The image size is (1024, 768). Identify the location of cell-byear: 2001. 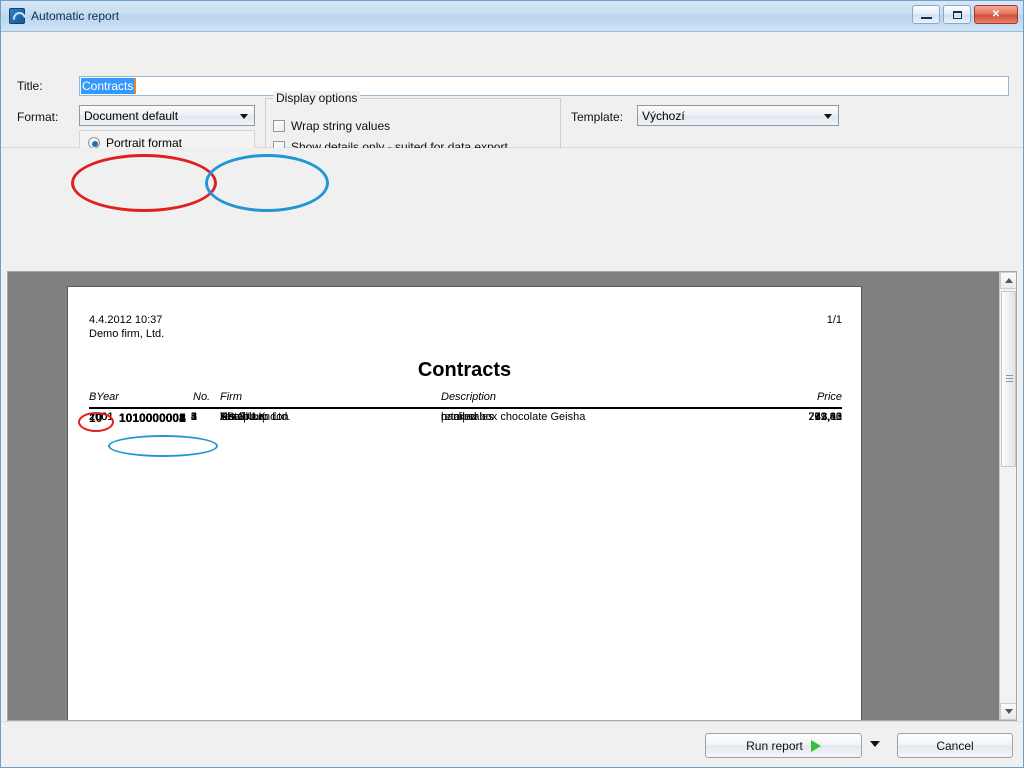
(101, 417).